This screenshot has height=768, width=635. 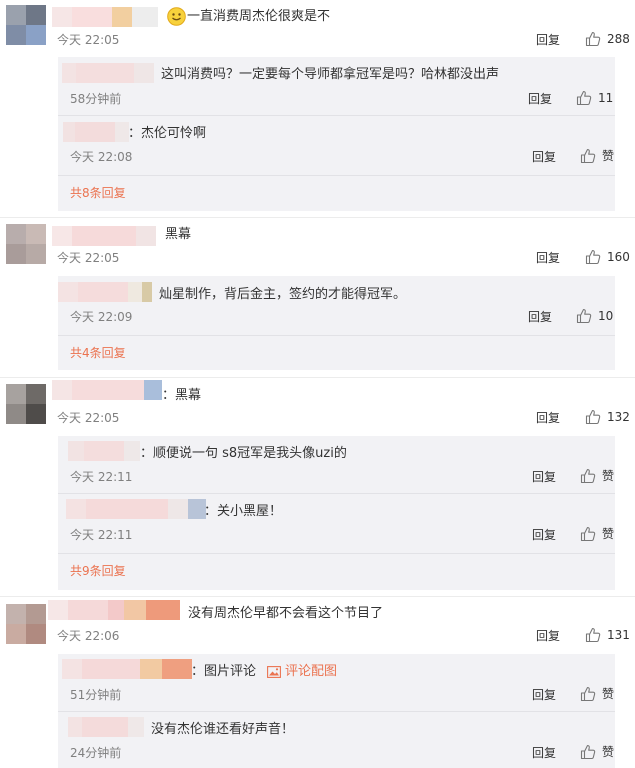 I want to click on more-replies-link: 共4条回复, so click(x=98, y=353).